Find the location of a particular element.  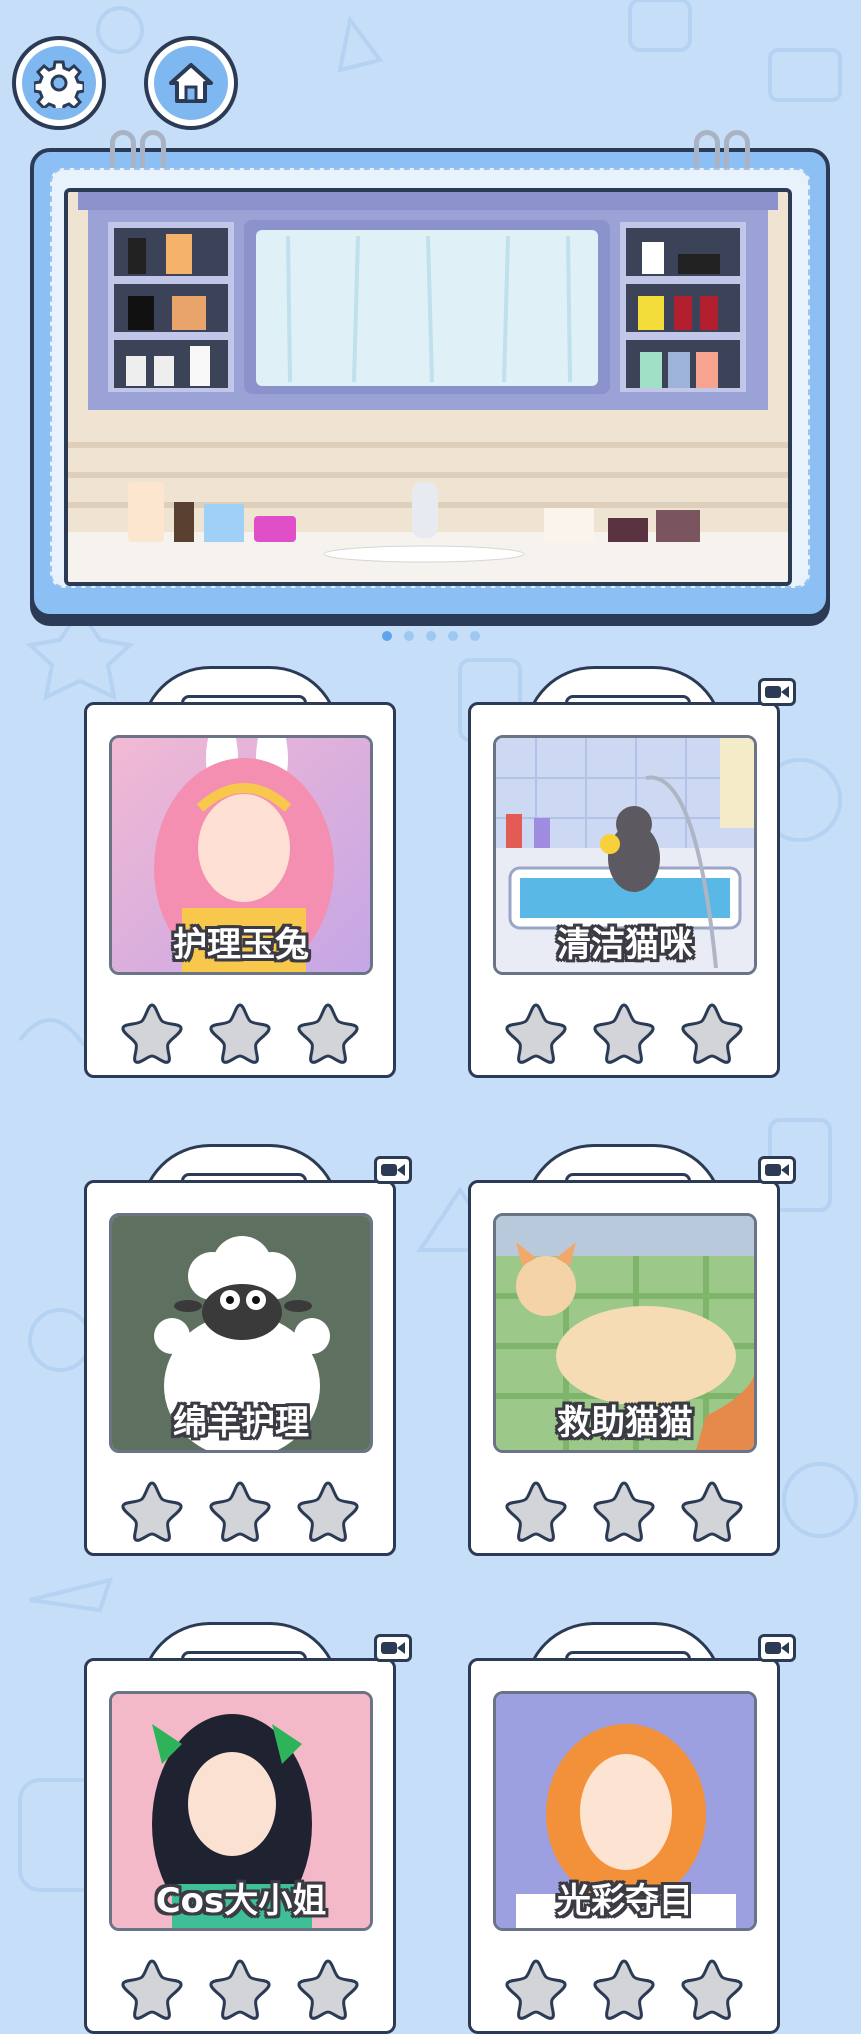

level-thumbnail: 光彩夺目 is located at coordinates (625, 1811).